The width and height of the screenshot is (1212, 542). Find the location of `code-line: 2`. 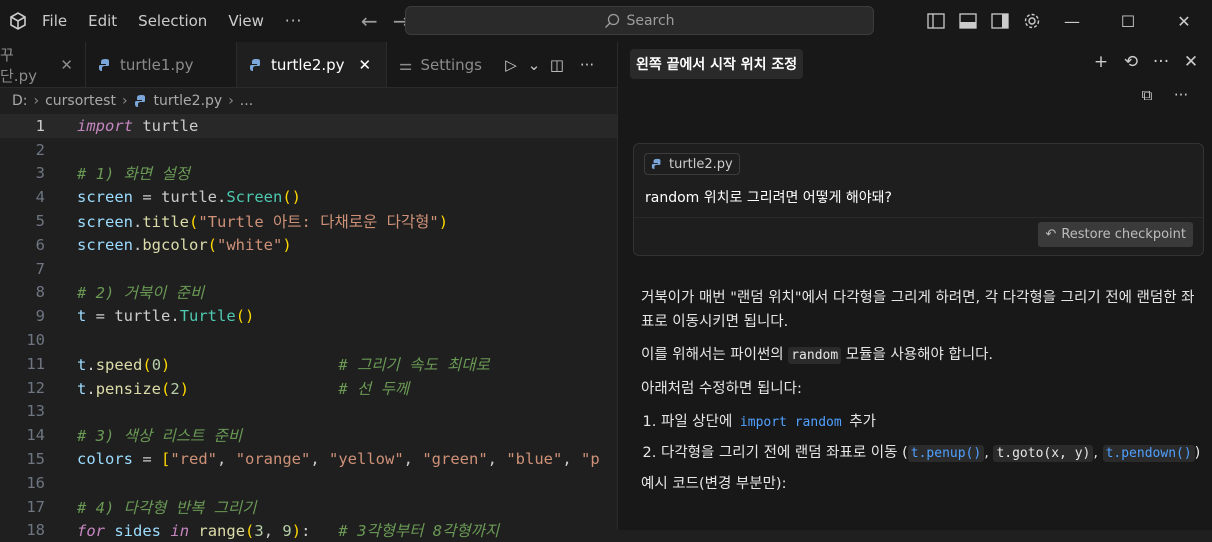

code-line: 2 is located at coordinates (40, 149).